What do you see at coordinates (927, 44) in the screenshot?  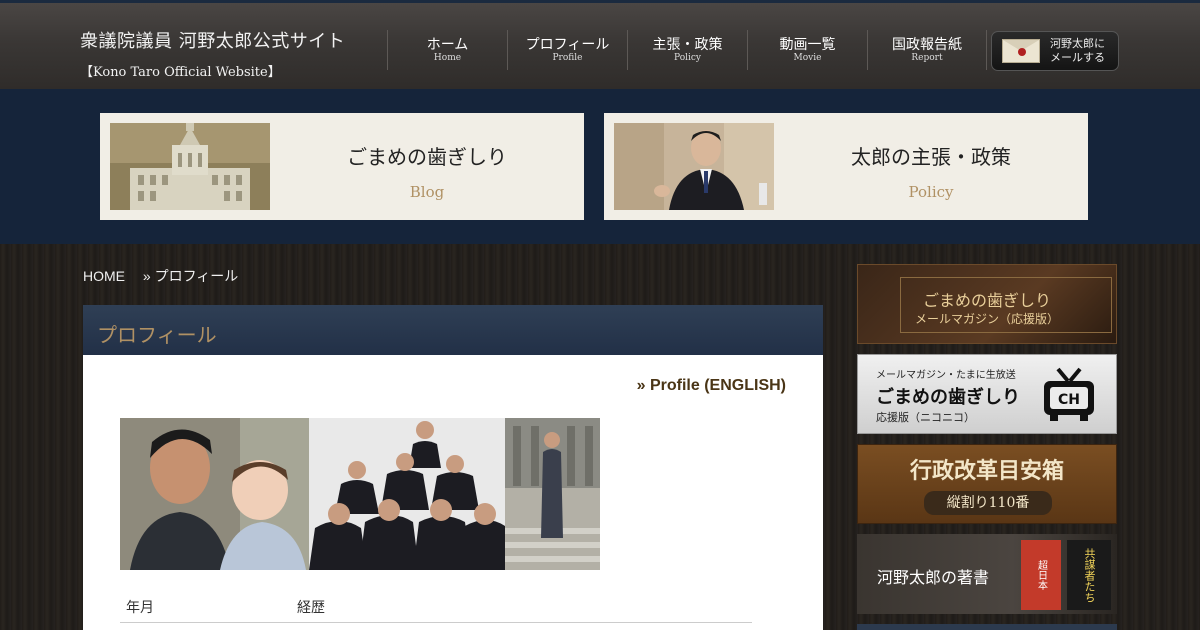 I see `nav-label: 国政報告紙` at bounding box center [927, 44].